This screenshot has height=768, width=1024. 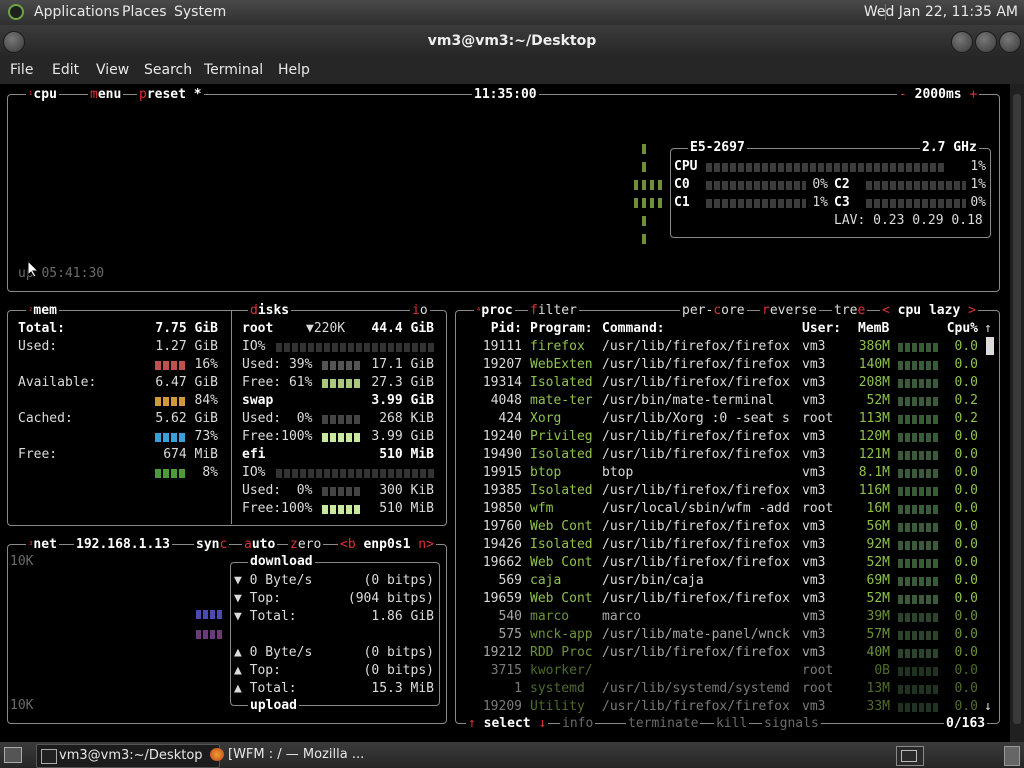 I want to click on proc-terminate-button: terminate, so click(x=663, y=724).